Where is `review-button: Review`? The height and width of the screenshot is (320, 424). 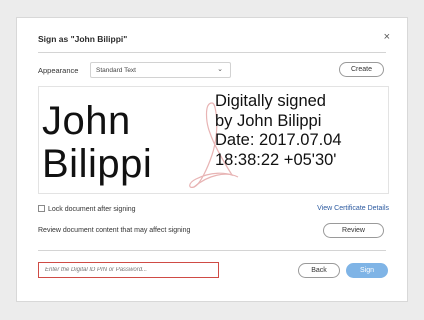 review-button: Review is located at coordinates (353, 230).